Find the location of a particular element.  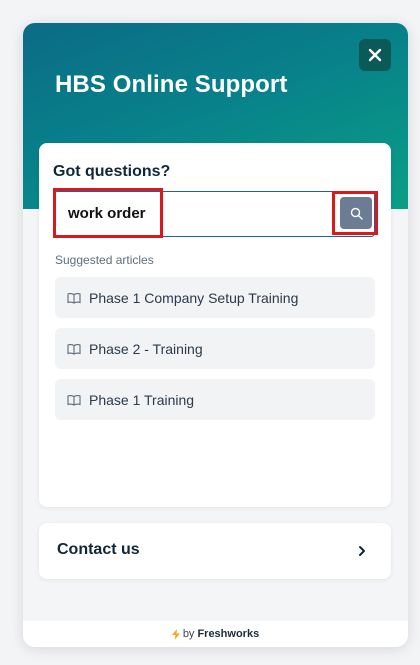

bolt-icon is located at coordinates (175, 634).